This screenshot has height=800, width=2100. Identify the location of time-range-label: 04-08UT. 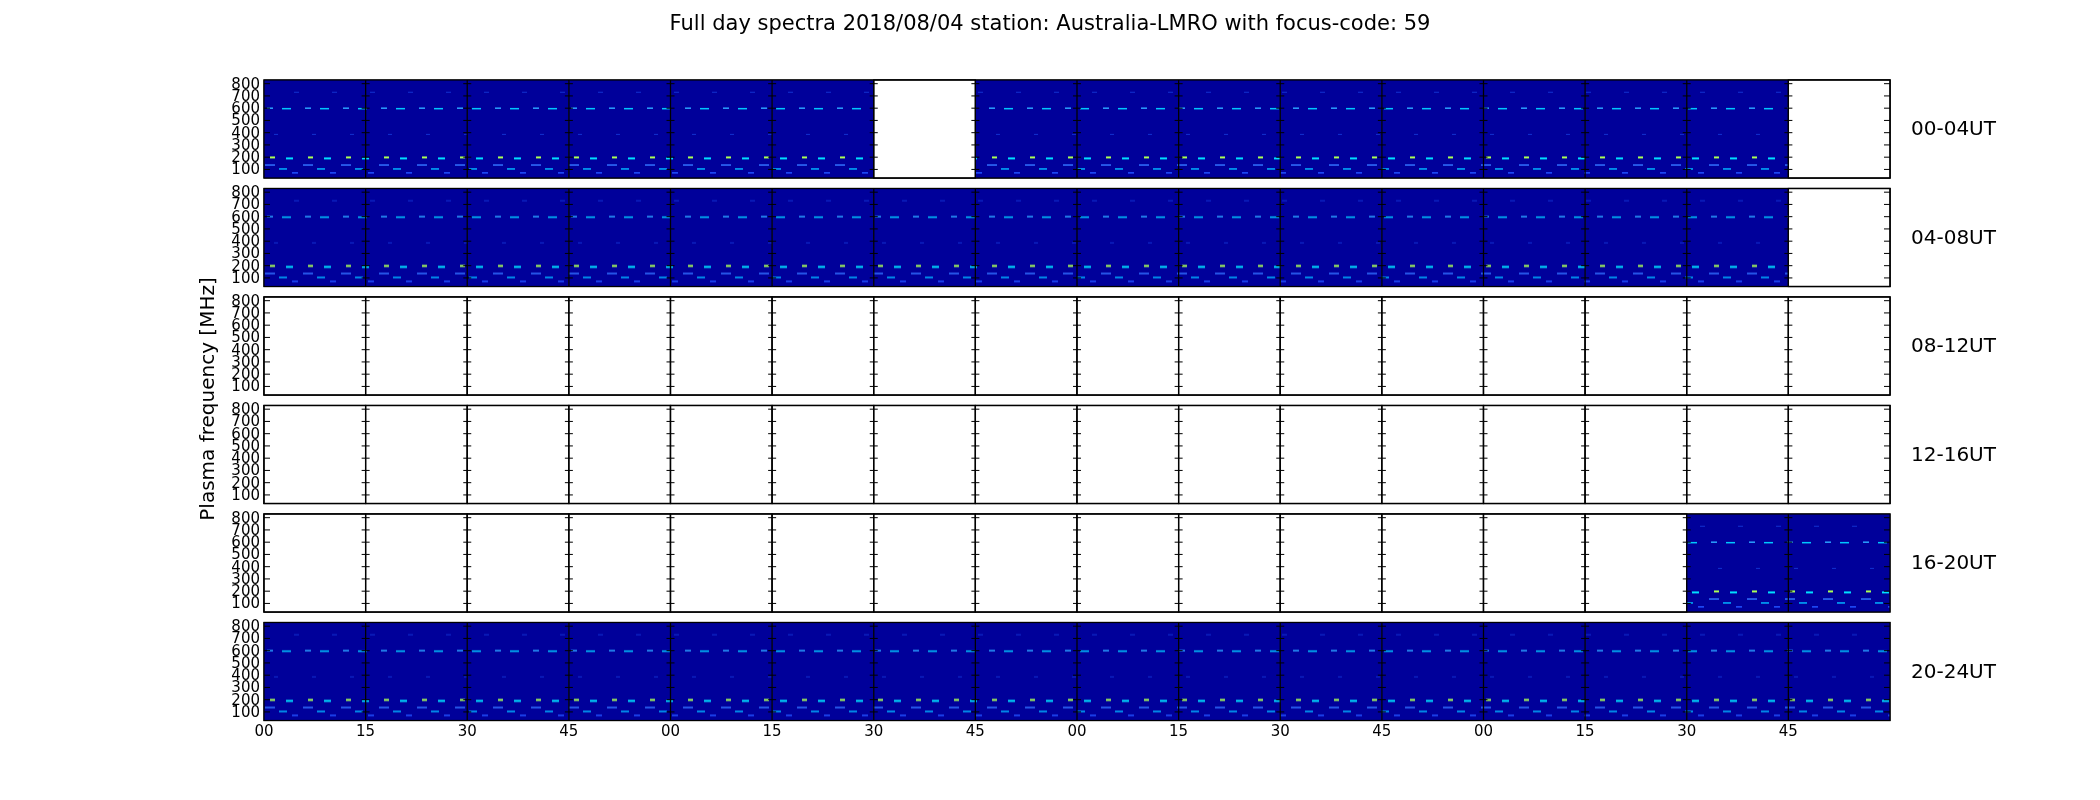
(1953, 236).